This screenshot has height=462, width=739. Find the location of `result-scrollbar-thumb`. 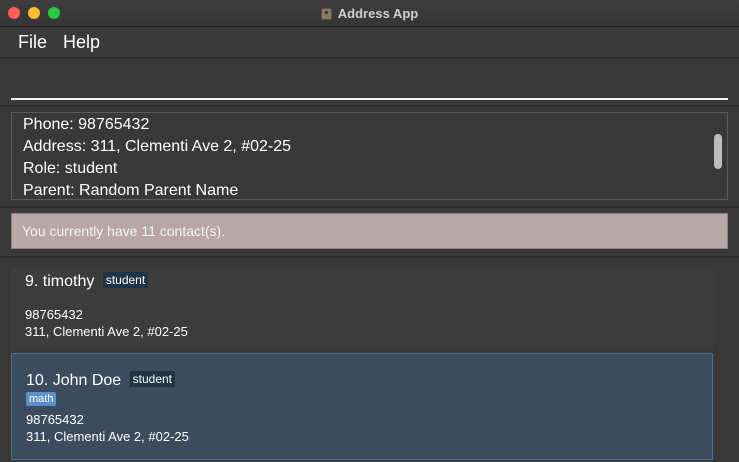

result-scrollbar-thumb is located at coordinates (718, 151).